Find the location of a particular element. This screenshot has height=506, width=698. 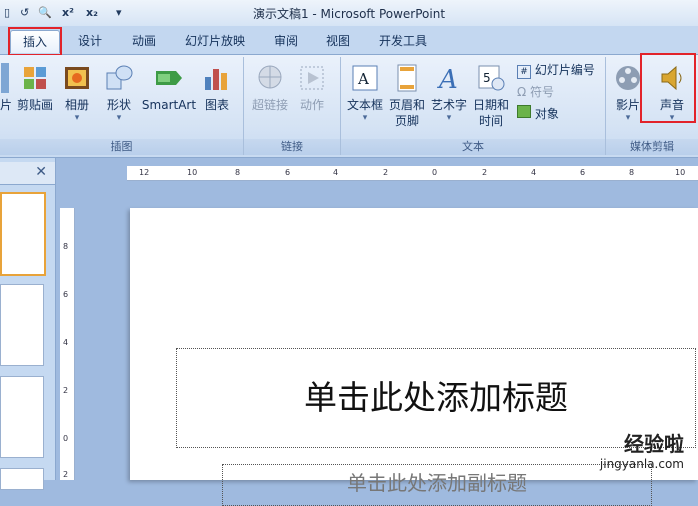

chart-button: 图表 is located at coordinates (217, 88).